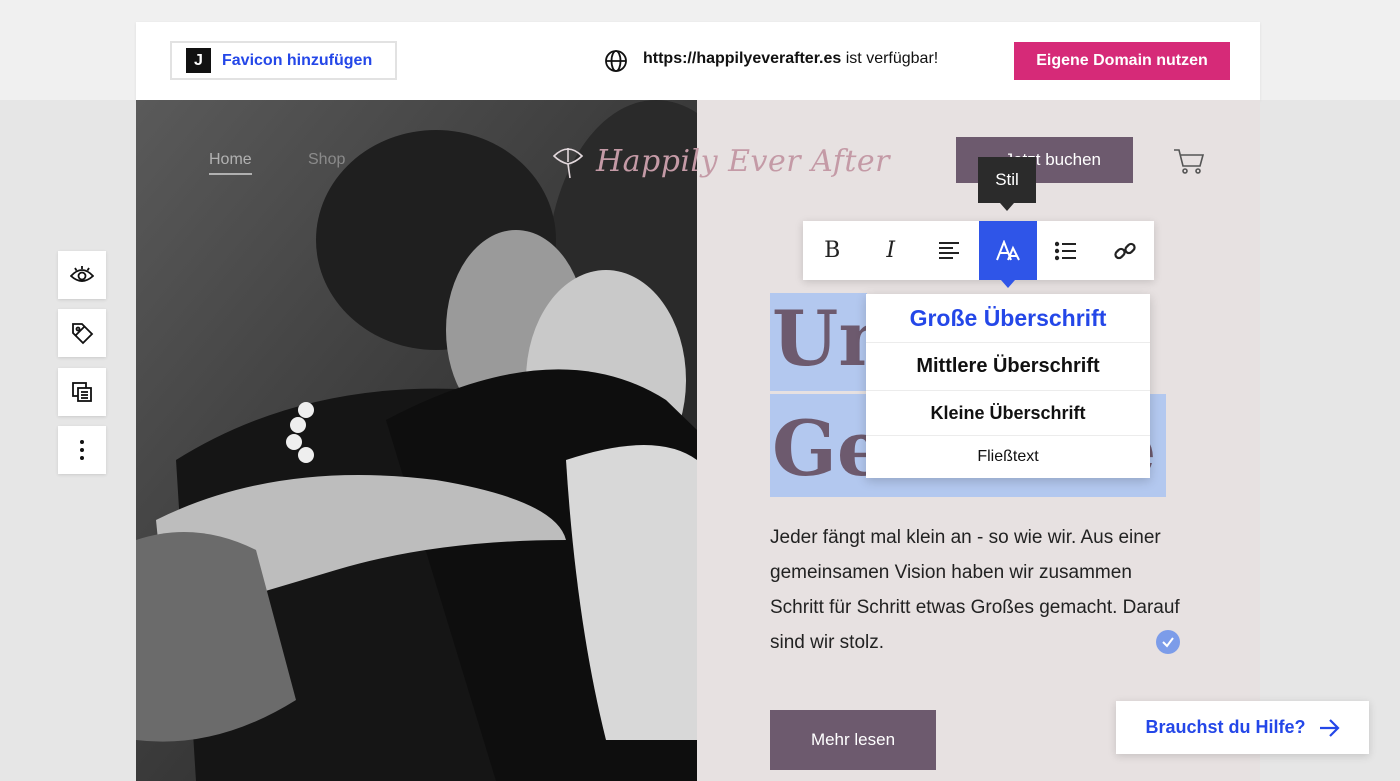 The image size is (1400, 781). Describe the element at coordinates (1007, 254) in the screenshot. I see `text-style-icon` at that location.